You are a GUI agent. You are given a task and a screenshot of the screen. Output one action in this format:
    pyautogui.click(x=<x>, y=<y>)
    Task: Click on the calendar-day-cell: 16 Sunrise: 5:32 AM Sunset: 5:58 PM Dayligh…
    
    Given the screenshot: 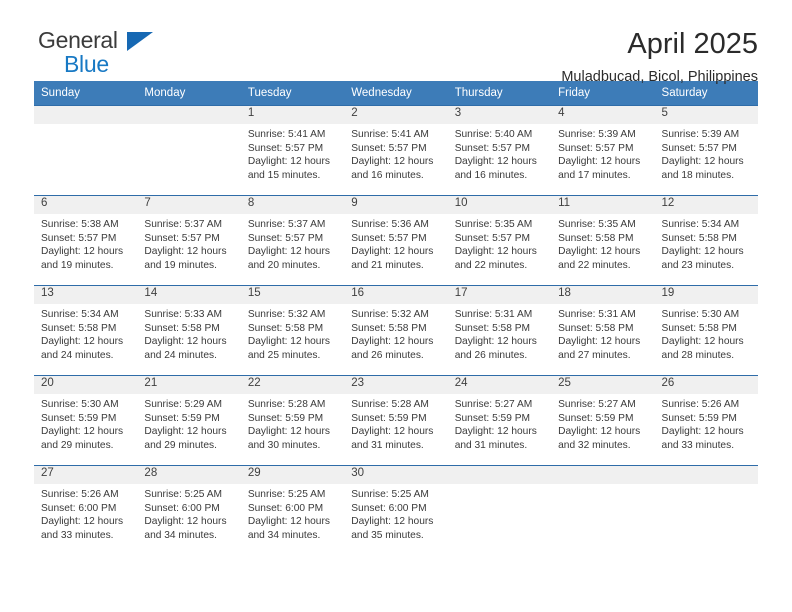 What is the action you would take?
    pyautogui.click(x=396, y=330)
    